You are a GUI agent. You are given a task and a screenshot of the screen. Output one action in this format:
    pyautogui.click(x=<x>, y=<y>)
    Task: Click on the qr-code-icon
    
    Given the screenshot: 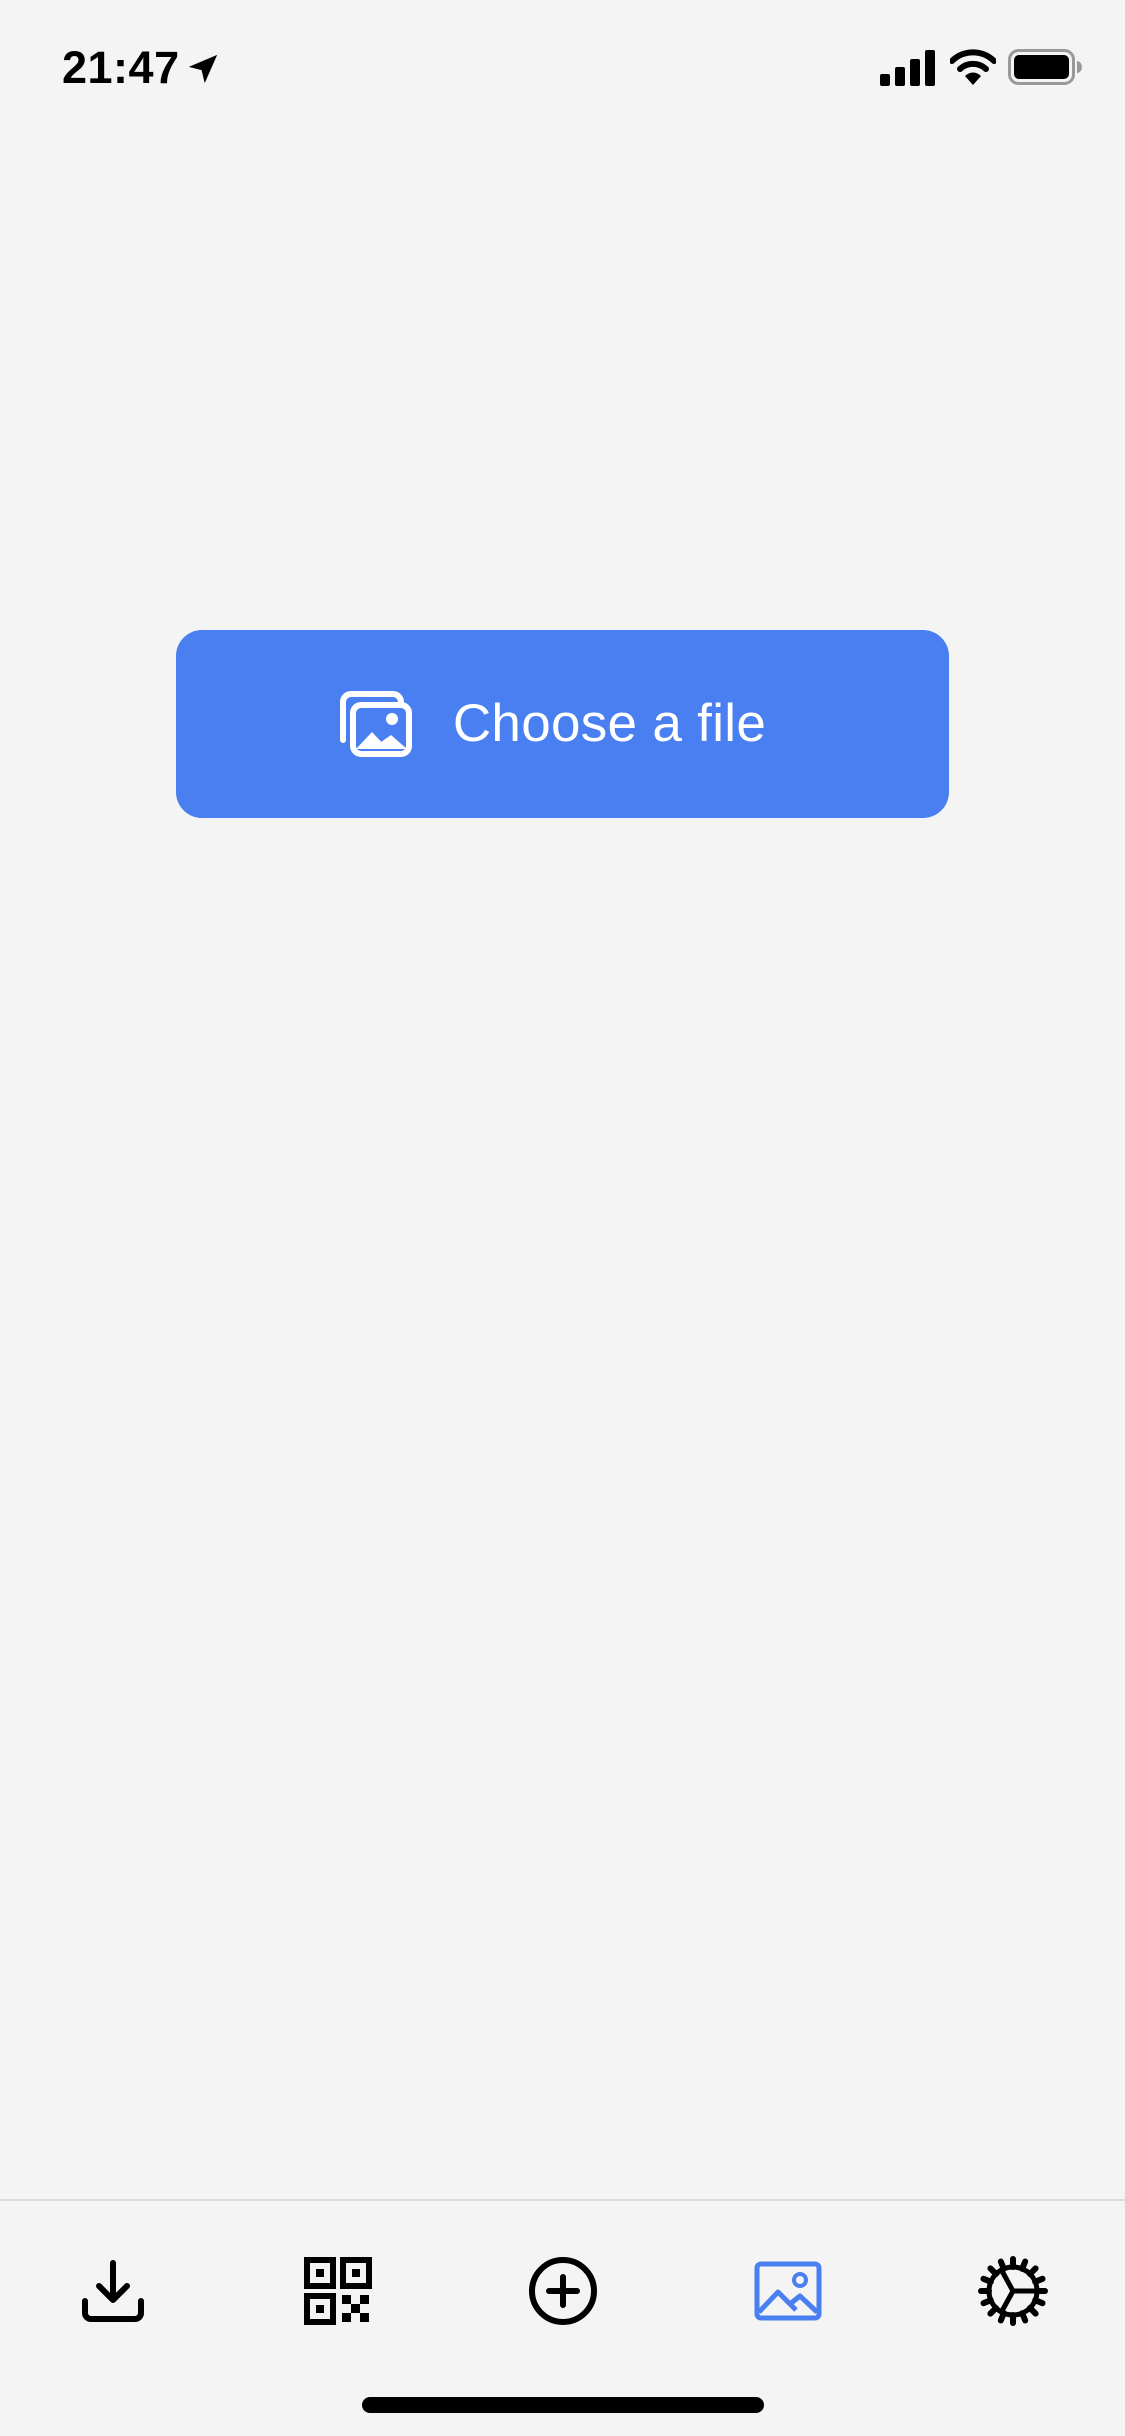 What is the action you would take?
    pyautogui.click(x=338, y=2291)
    